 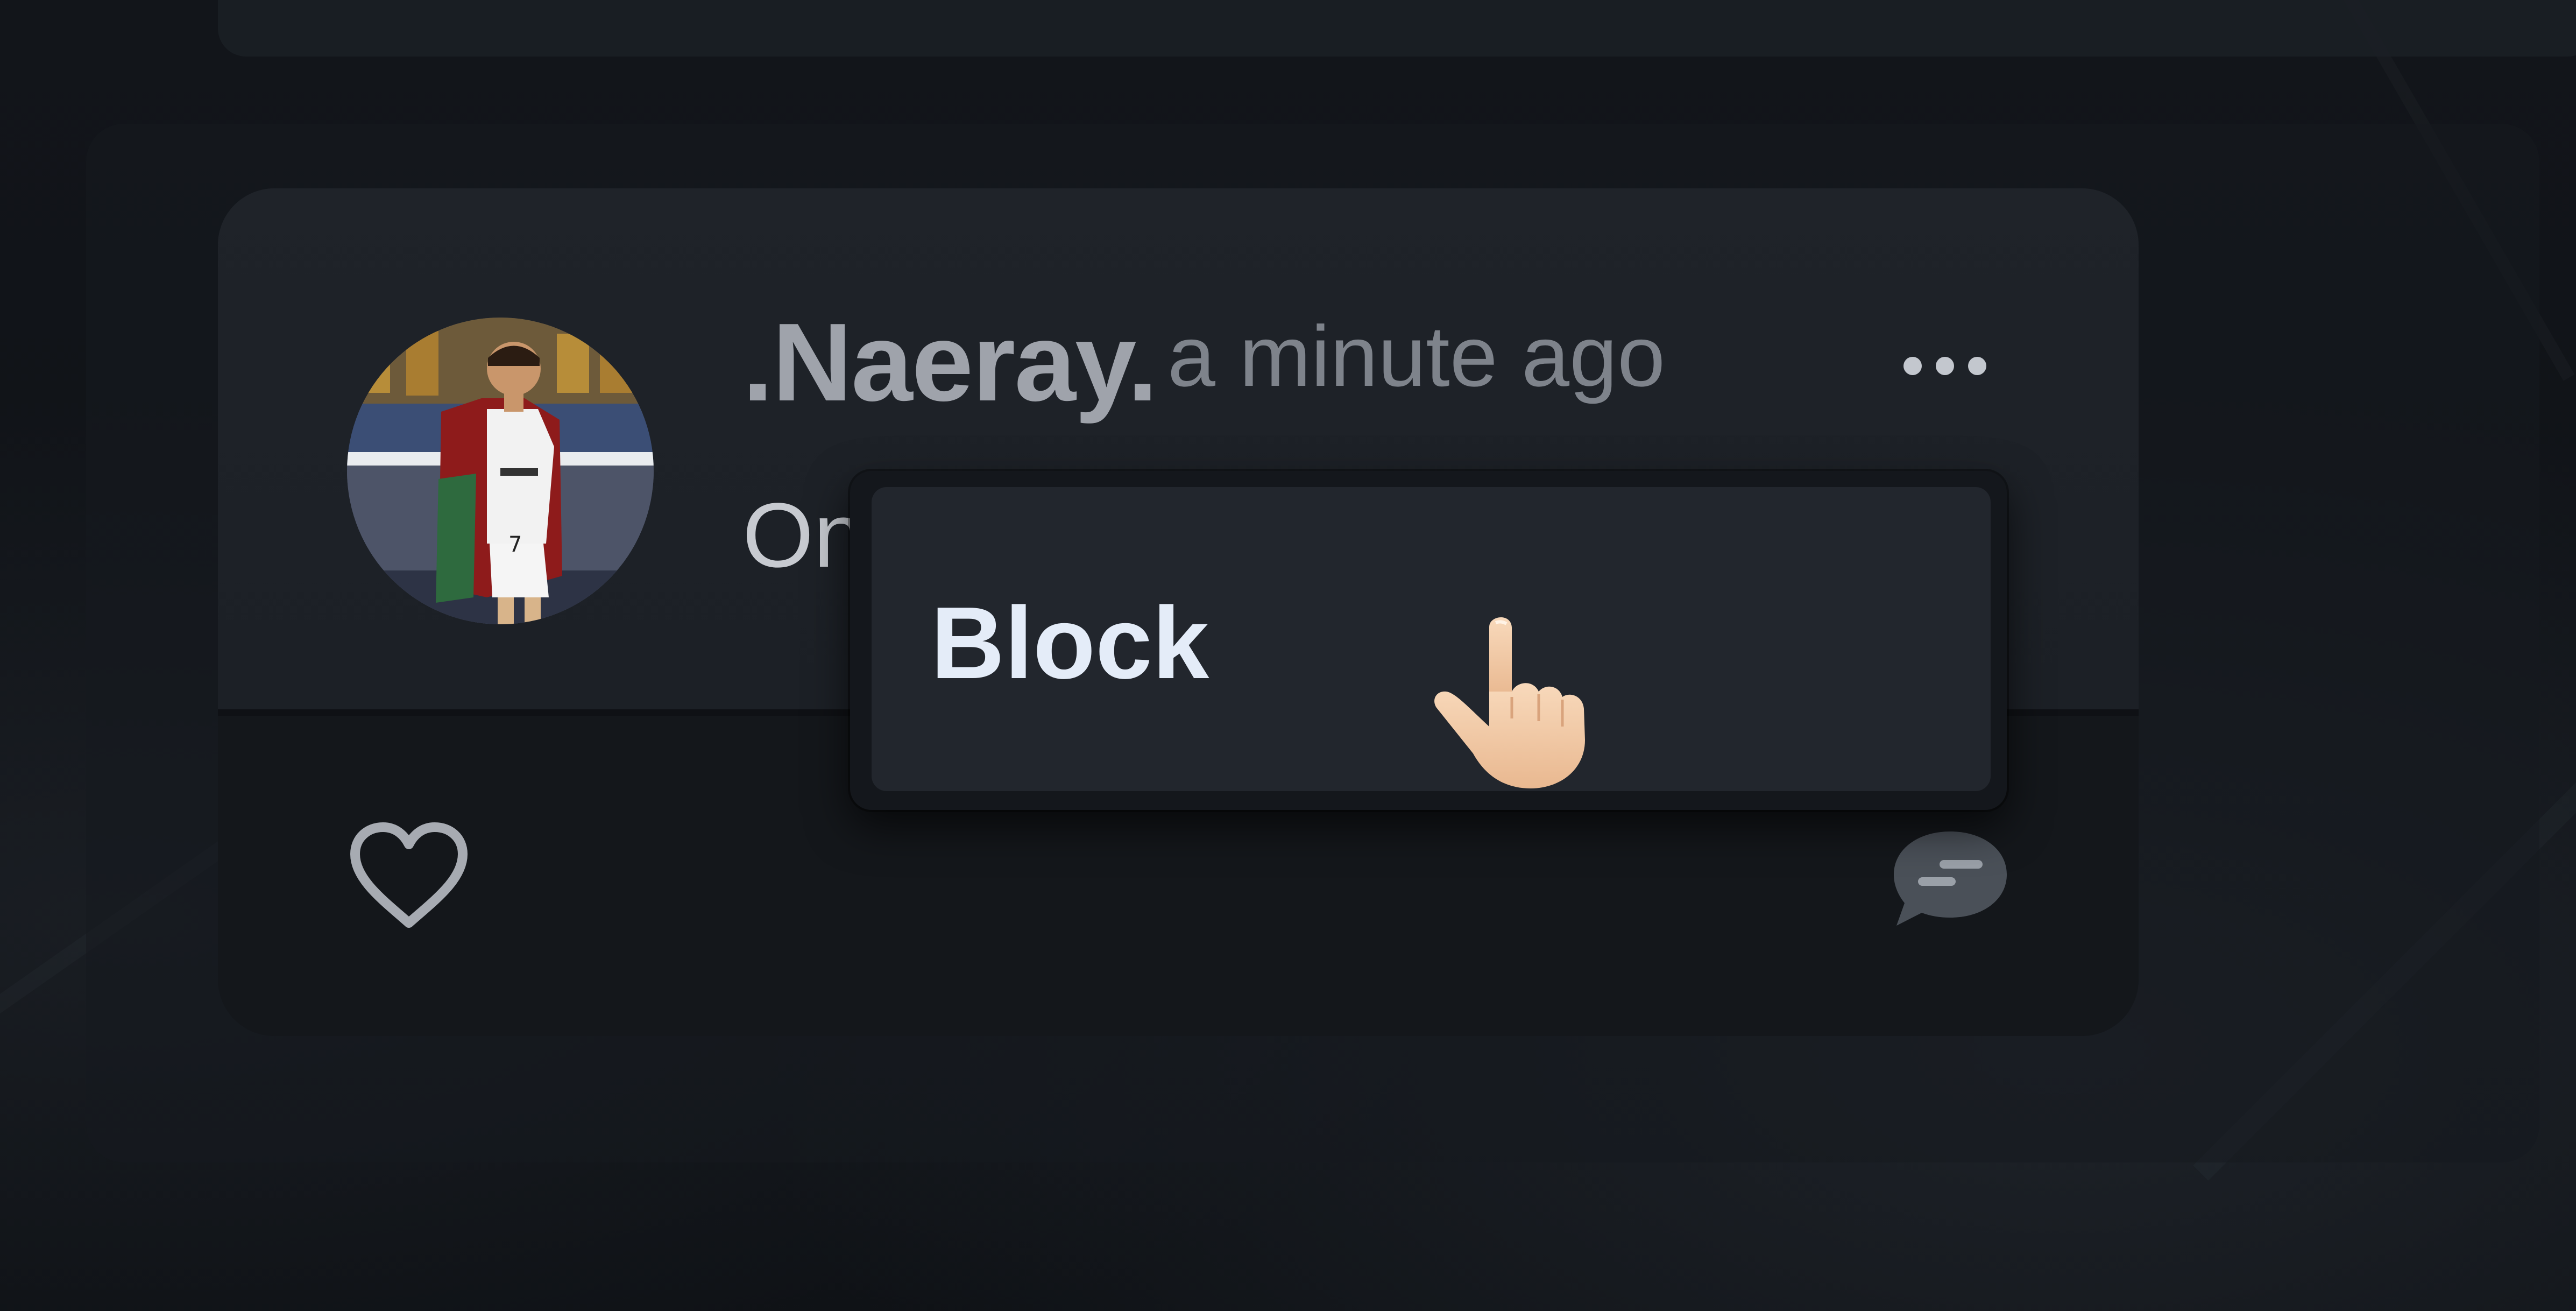 I want to click on block-label: Block, so click(x=1070, y=643).